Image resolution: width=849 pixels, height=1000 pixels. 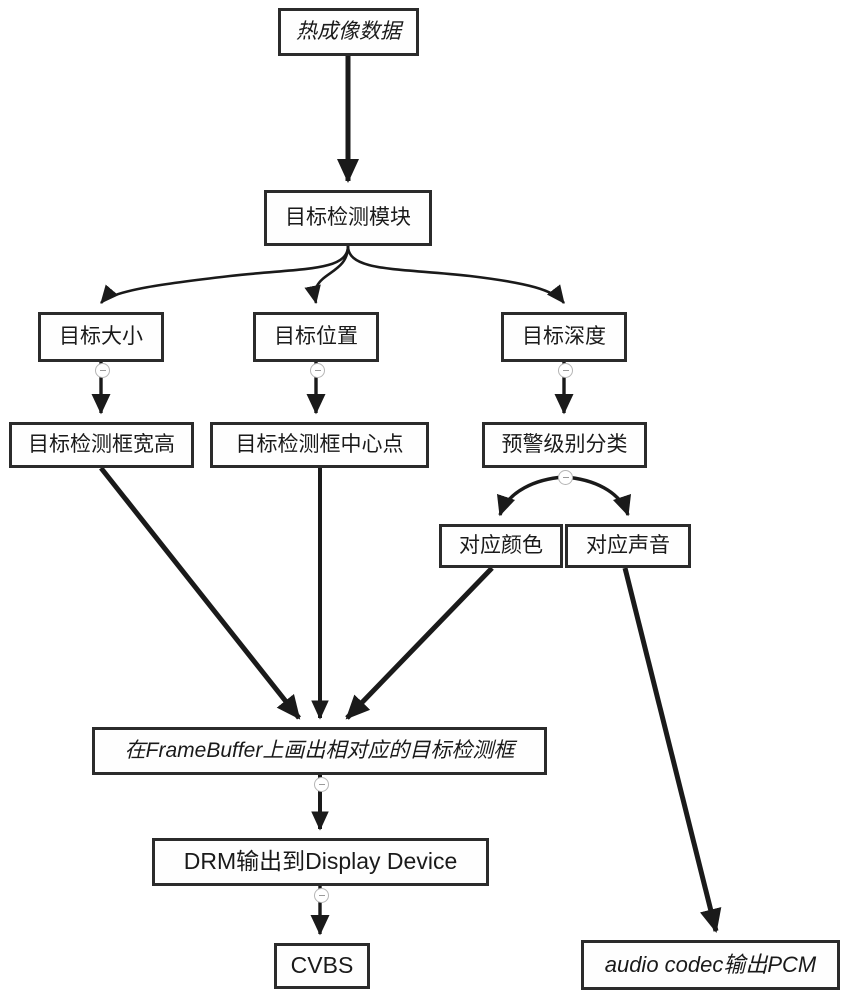 I want to click on collapse-handle-drm-cvbs, so click(x=321, y=895).